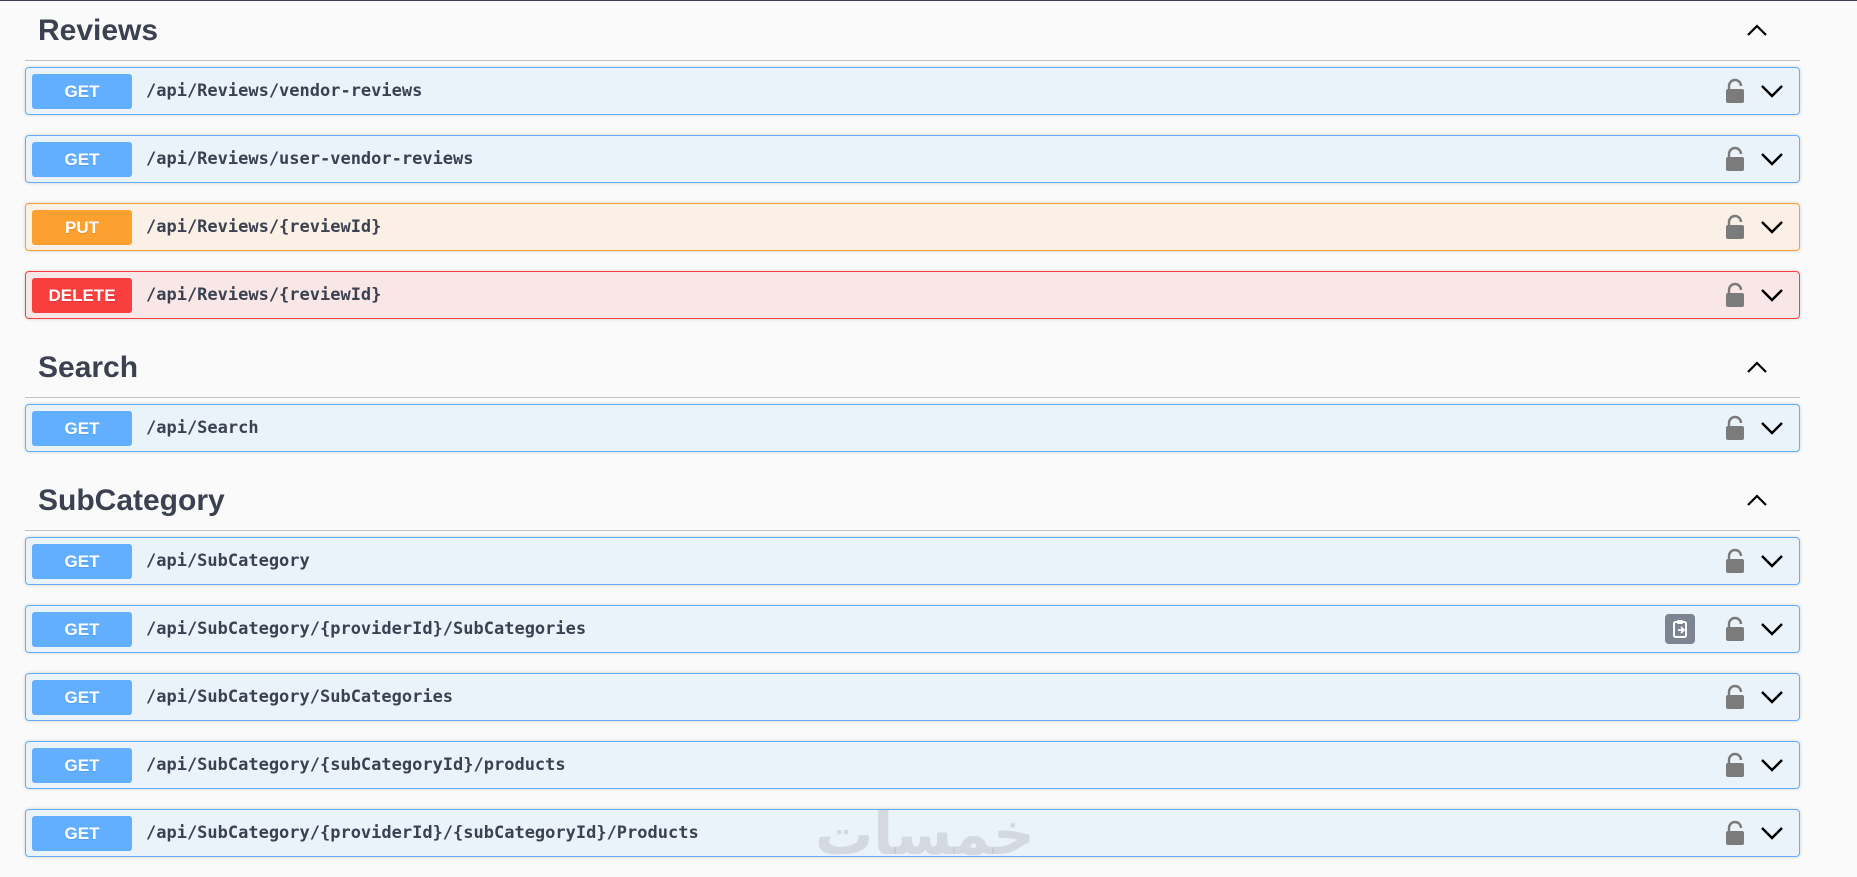  I want to click on operation-row: PUT /api/Reviews/{reviewId}, so click(912, 227).